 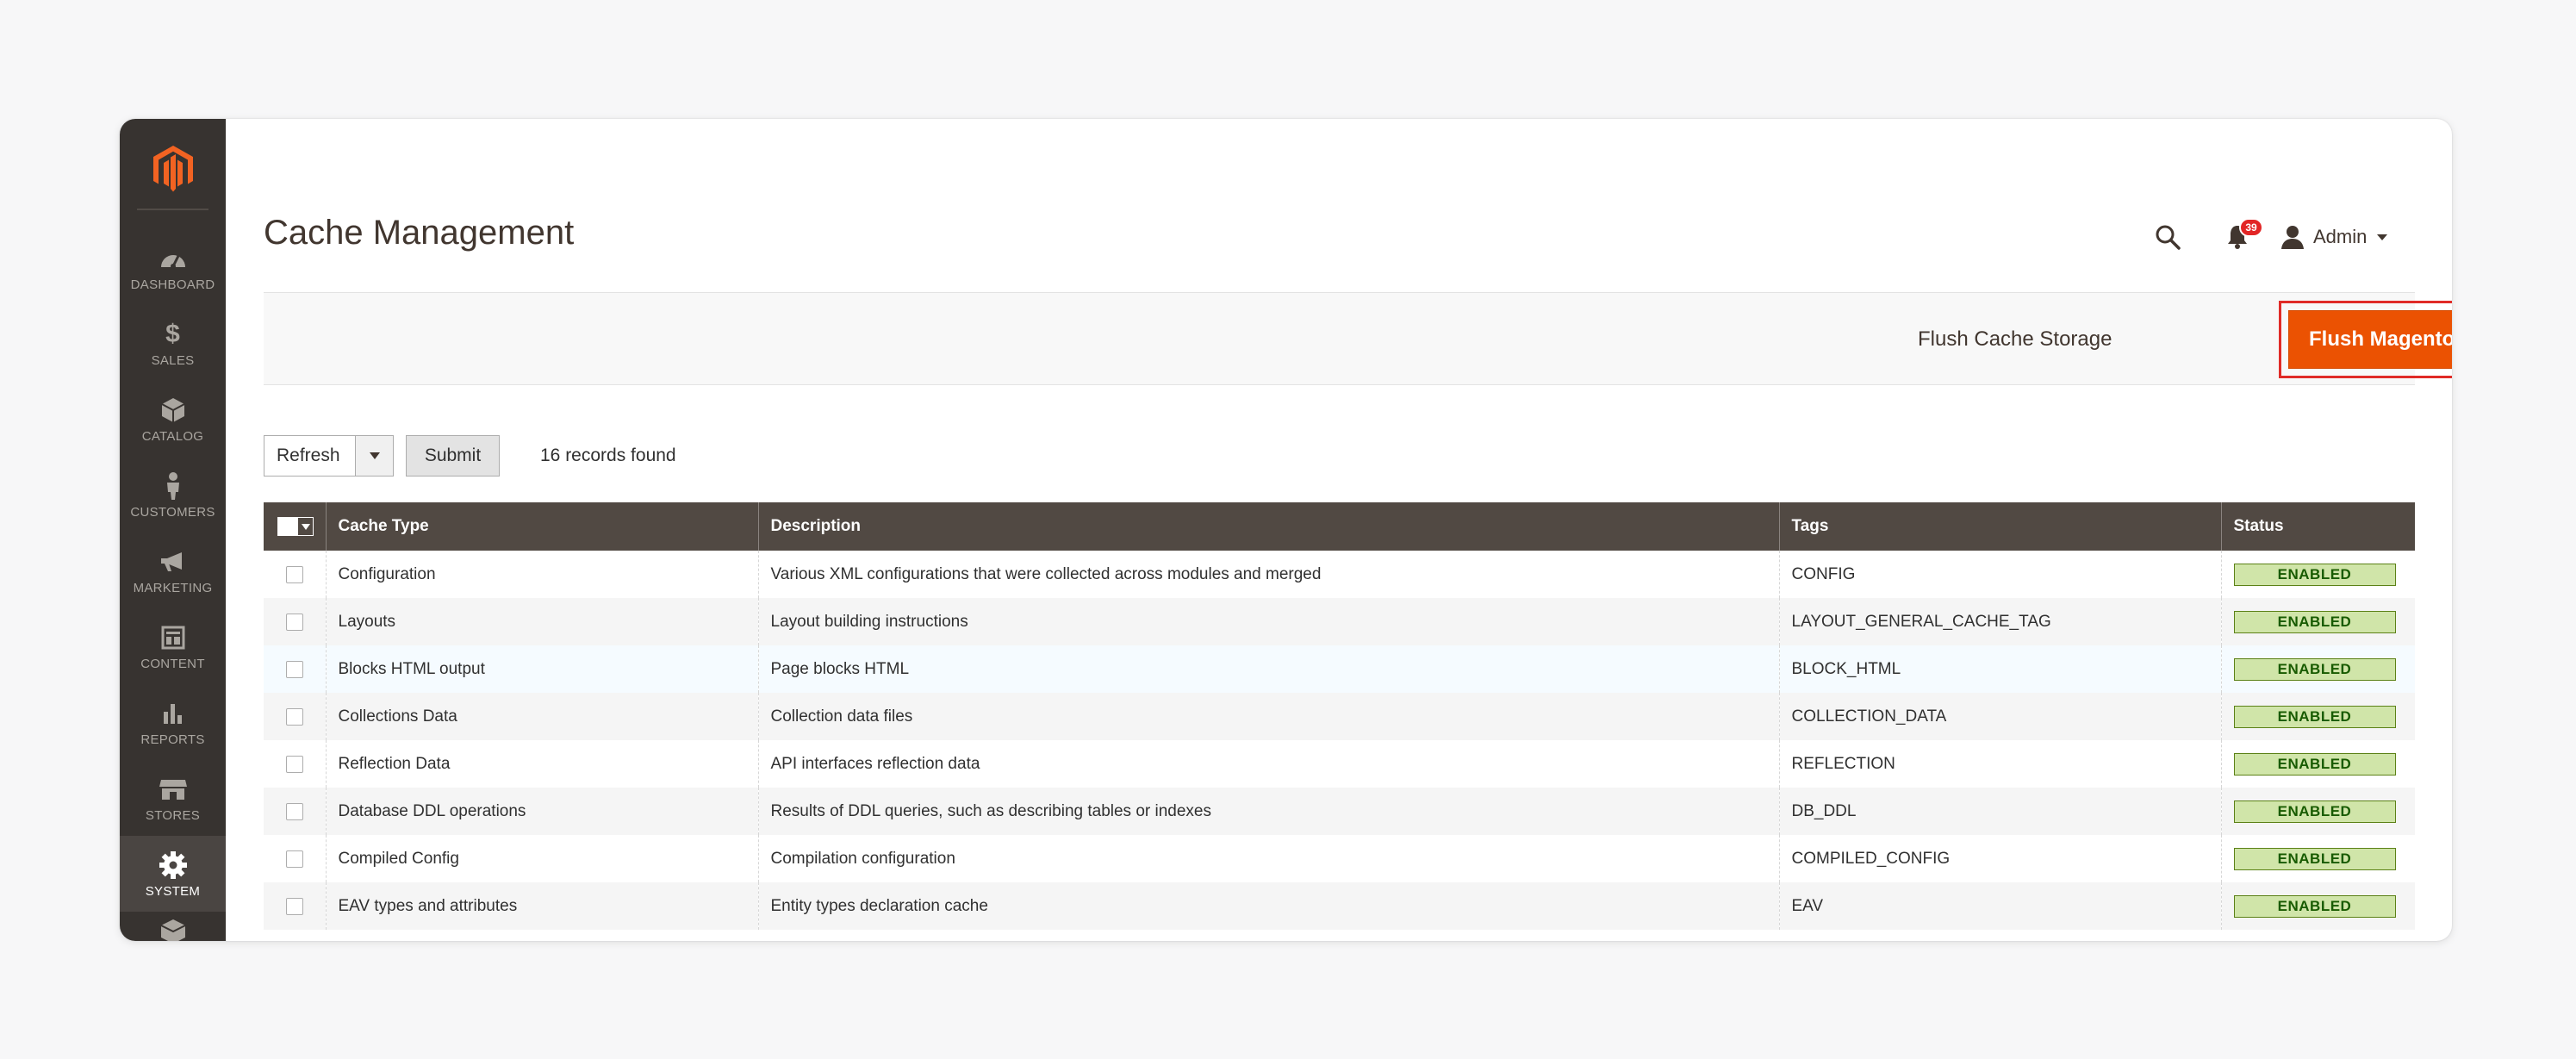 I want to click on tags-cell: REFLECTION, so click(x=2000, y=764).